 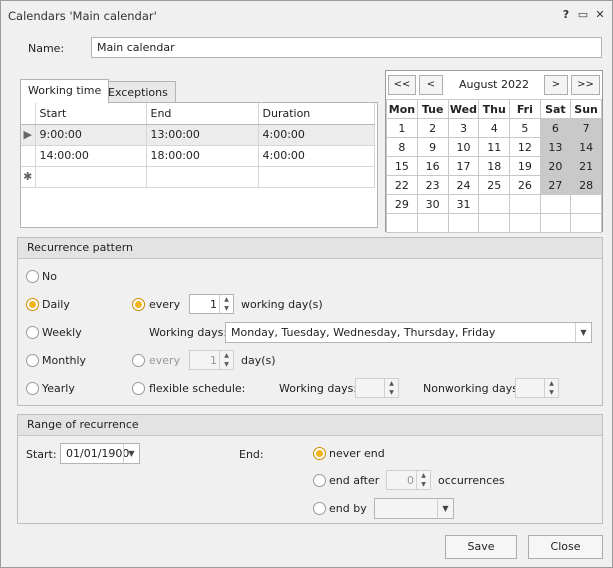 What do you see at coordinates (432, 204) in the screenshot?
I see `calendar-day: 30` at bounding box center [432, 204].